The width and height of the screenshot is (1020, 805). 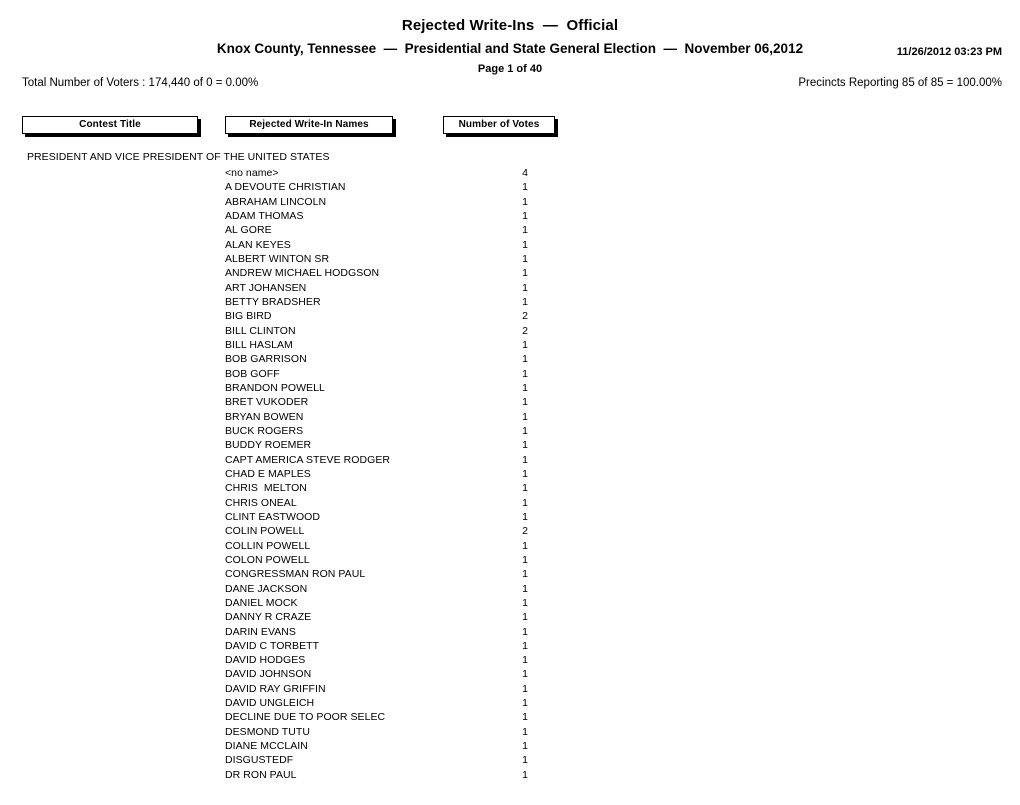 What do you see at coordinates (309, 125) in the screenshot?
I see `column-header-rejected-write-in-names: Rejected Write-In Names` at bounding box center [309, 125].